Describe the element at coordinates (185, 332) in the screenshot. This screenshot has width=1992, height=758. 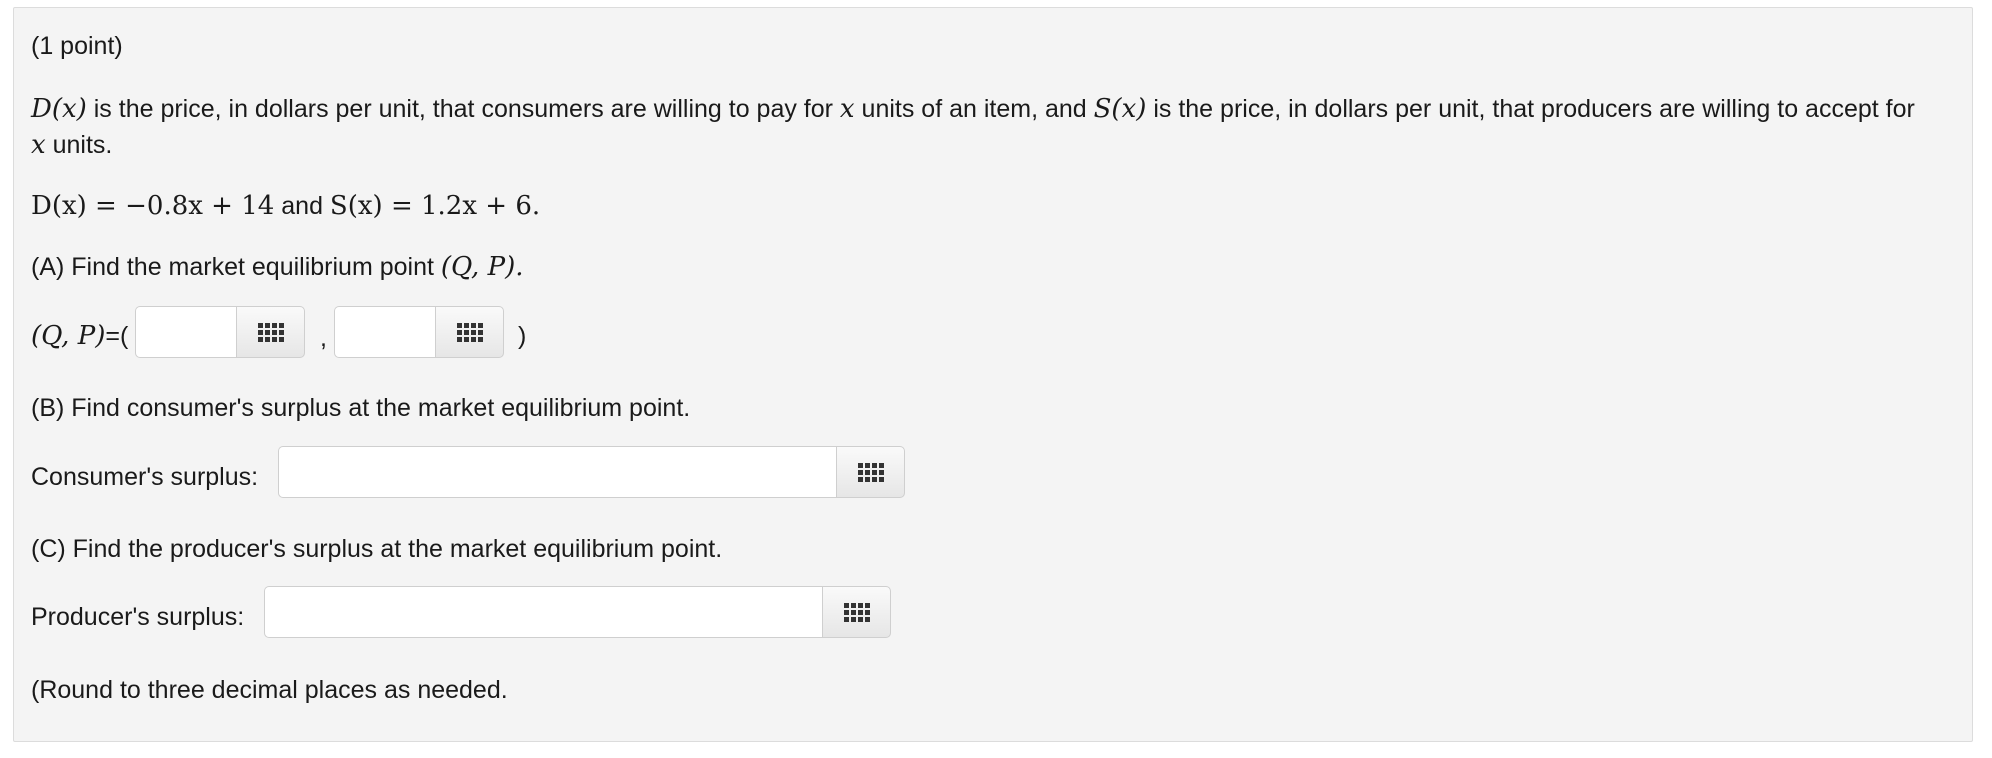
I see `quantity-input` at that location.